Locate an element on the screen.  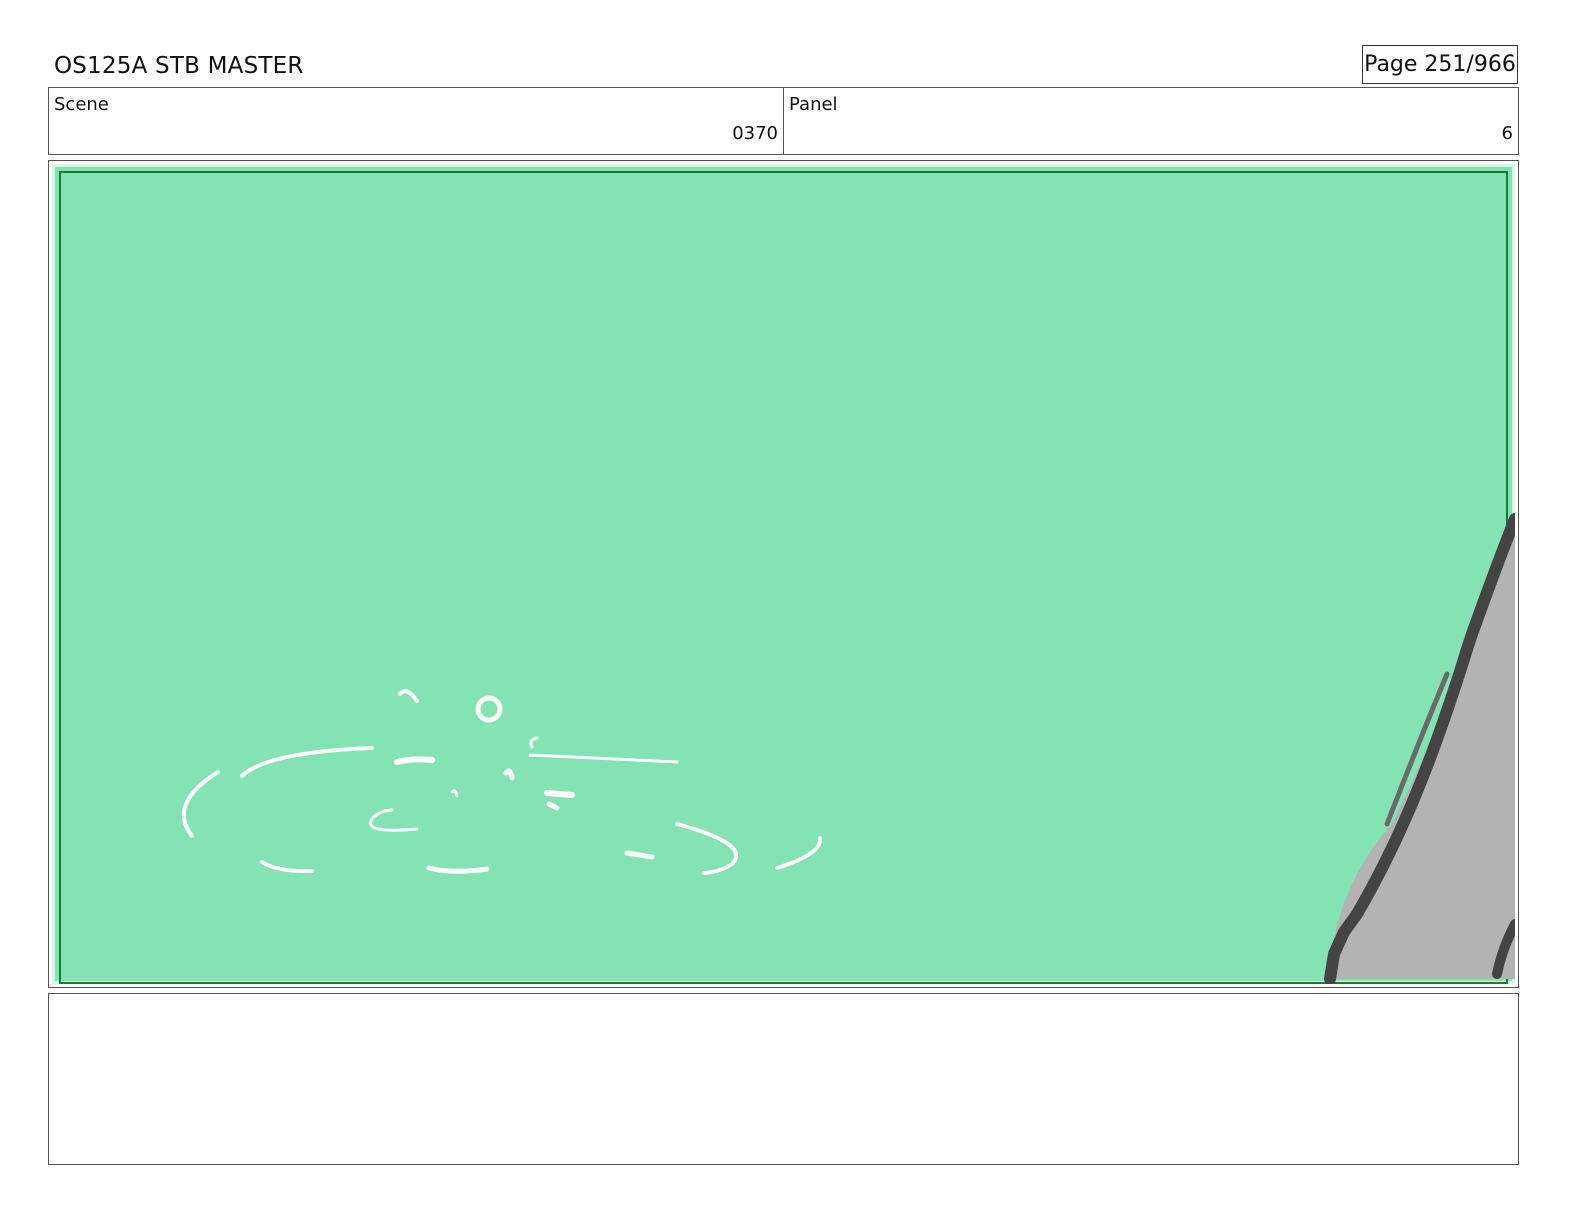
scene-cell: Scene 0370 is located at coordinates (416, 121).